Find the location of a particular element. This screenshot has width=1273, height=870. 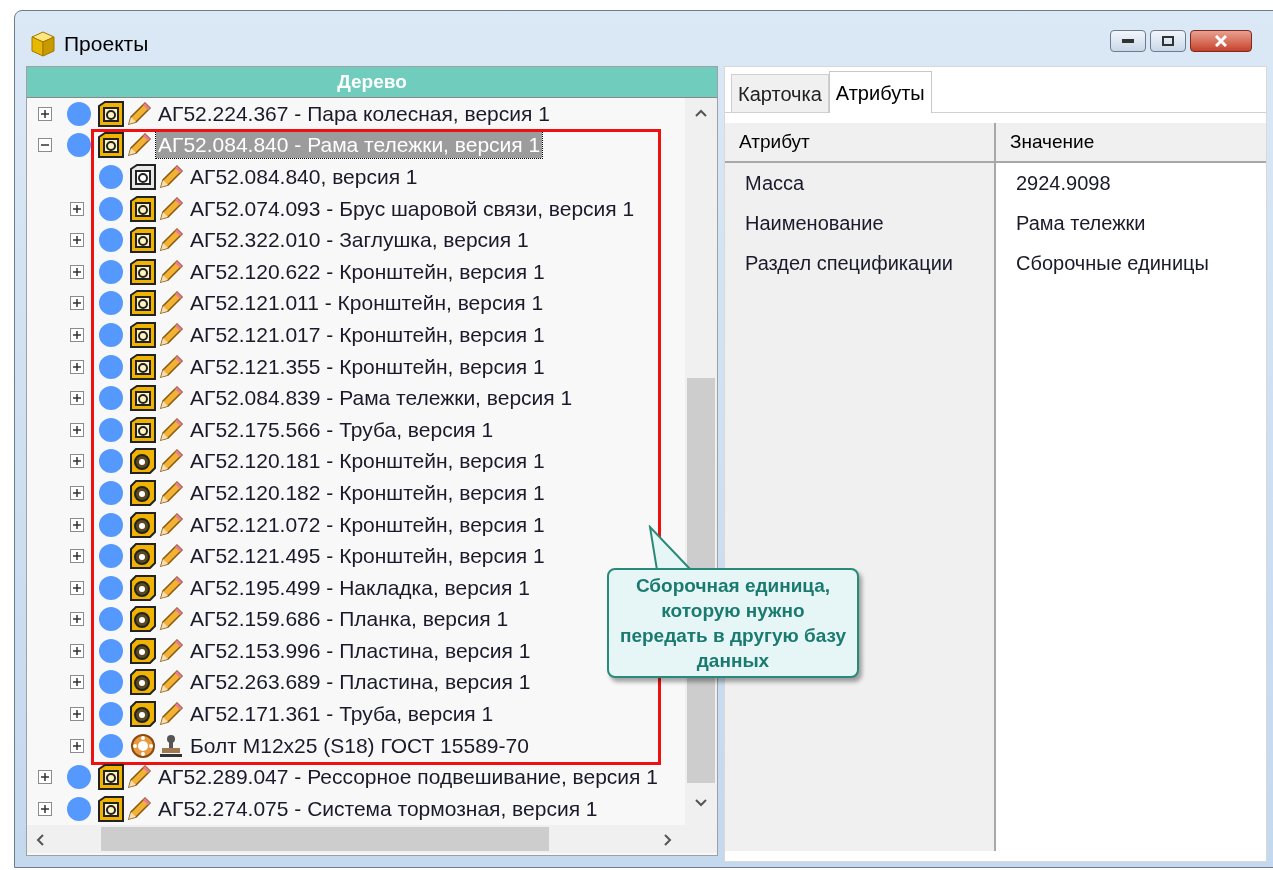

minimize-icon is located at coordinates (1128, 41).